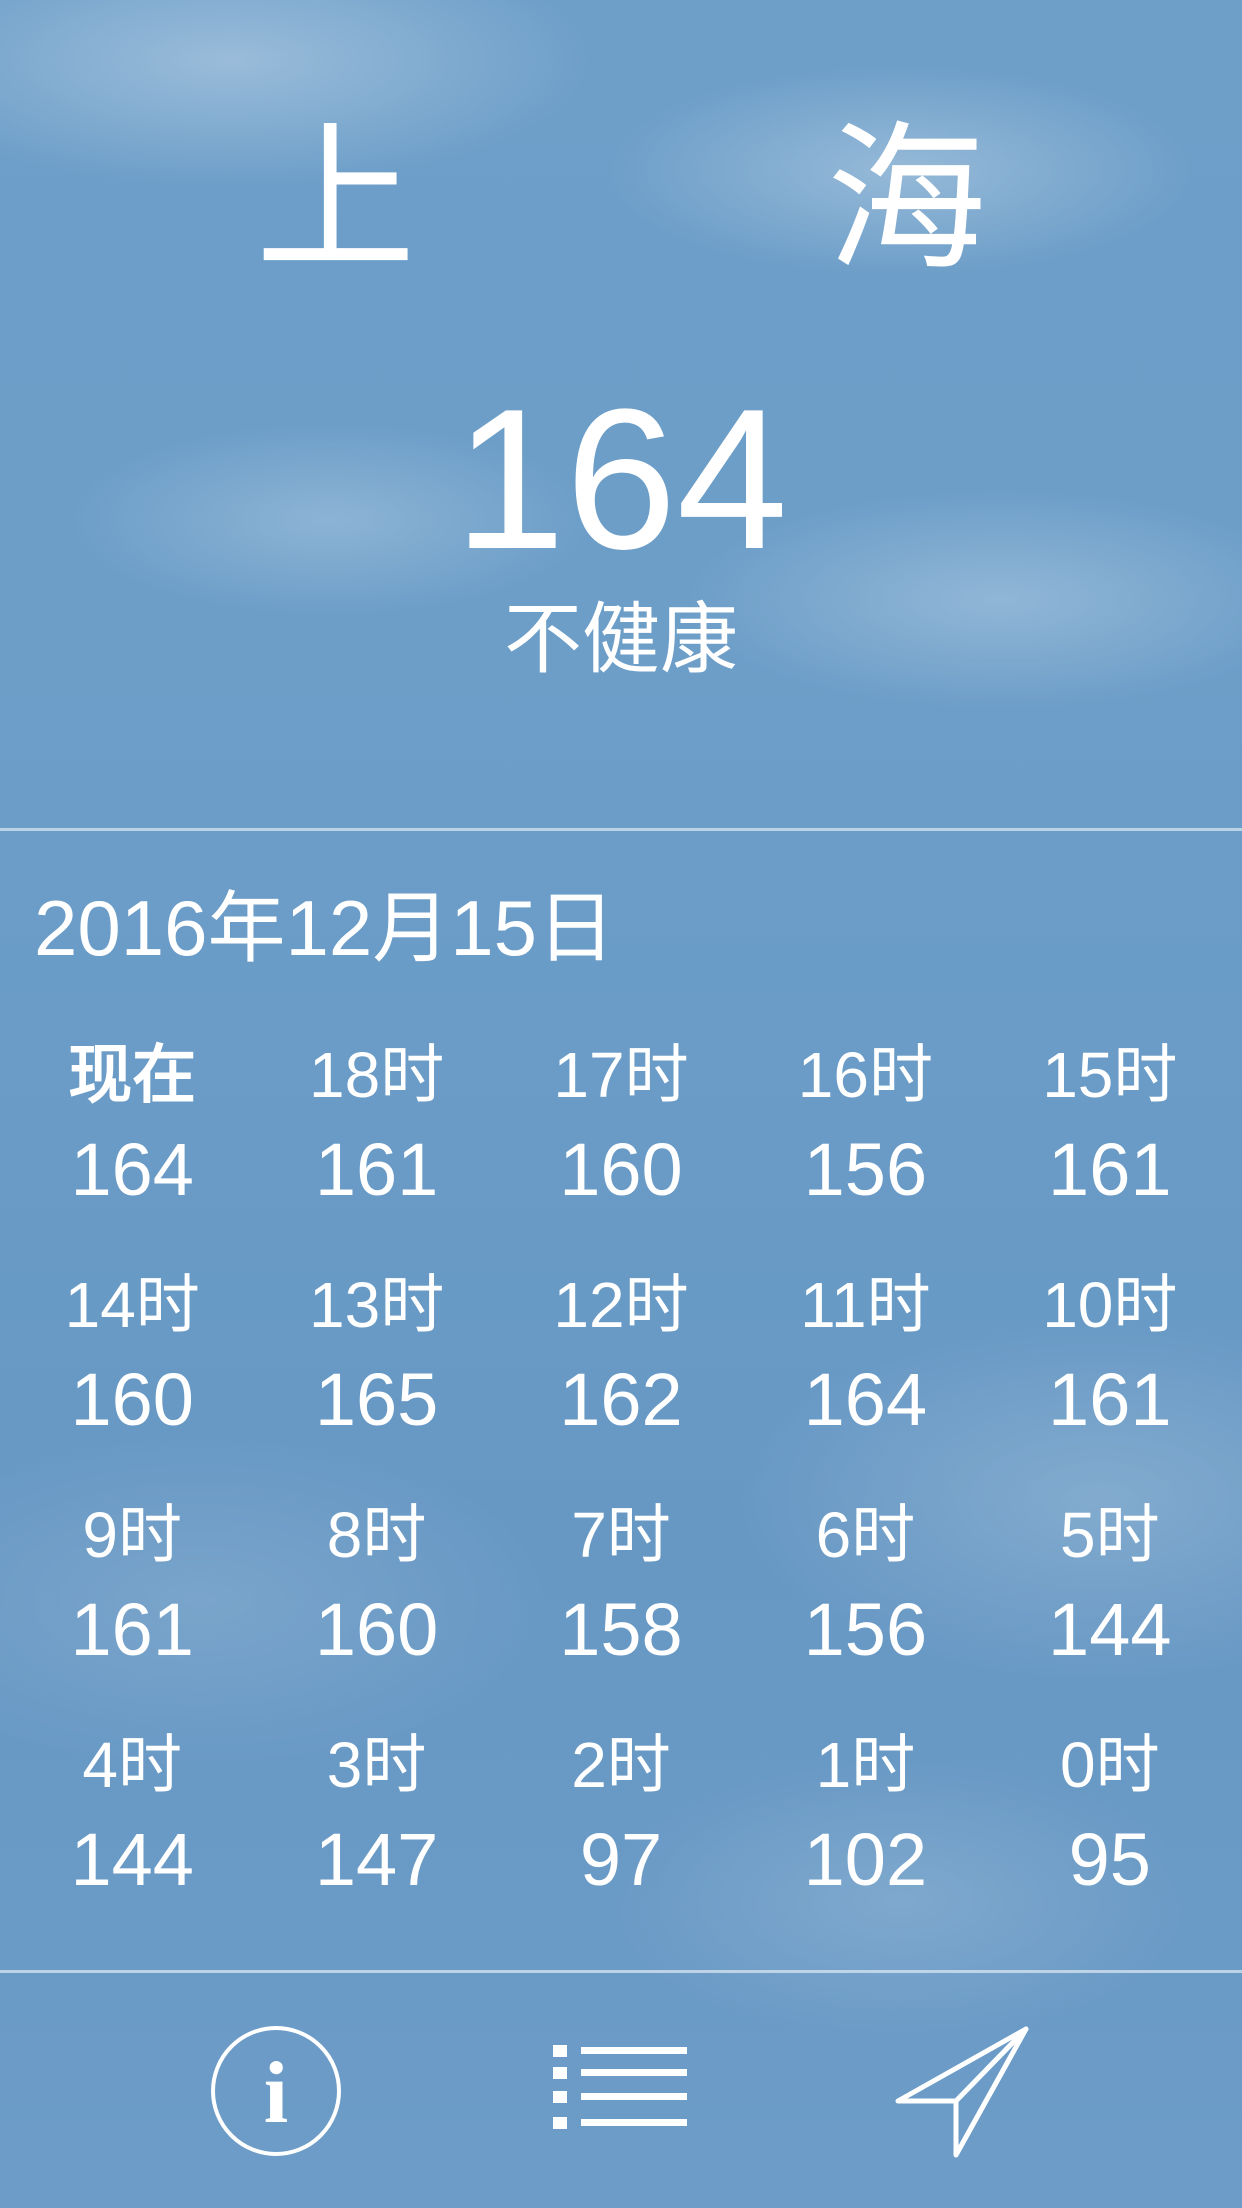 This screenshot has height=2208, width=1242. I want to click on hourly-cell: 7时 158, so click(621, 1585).